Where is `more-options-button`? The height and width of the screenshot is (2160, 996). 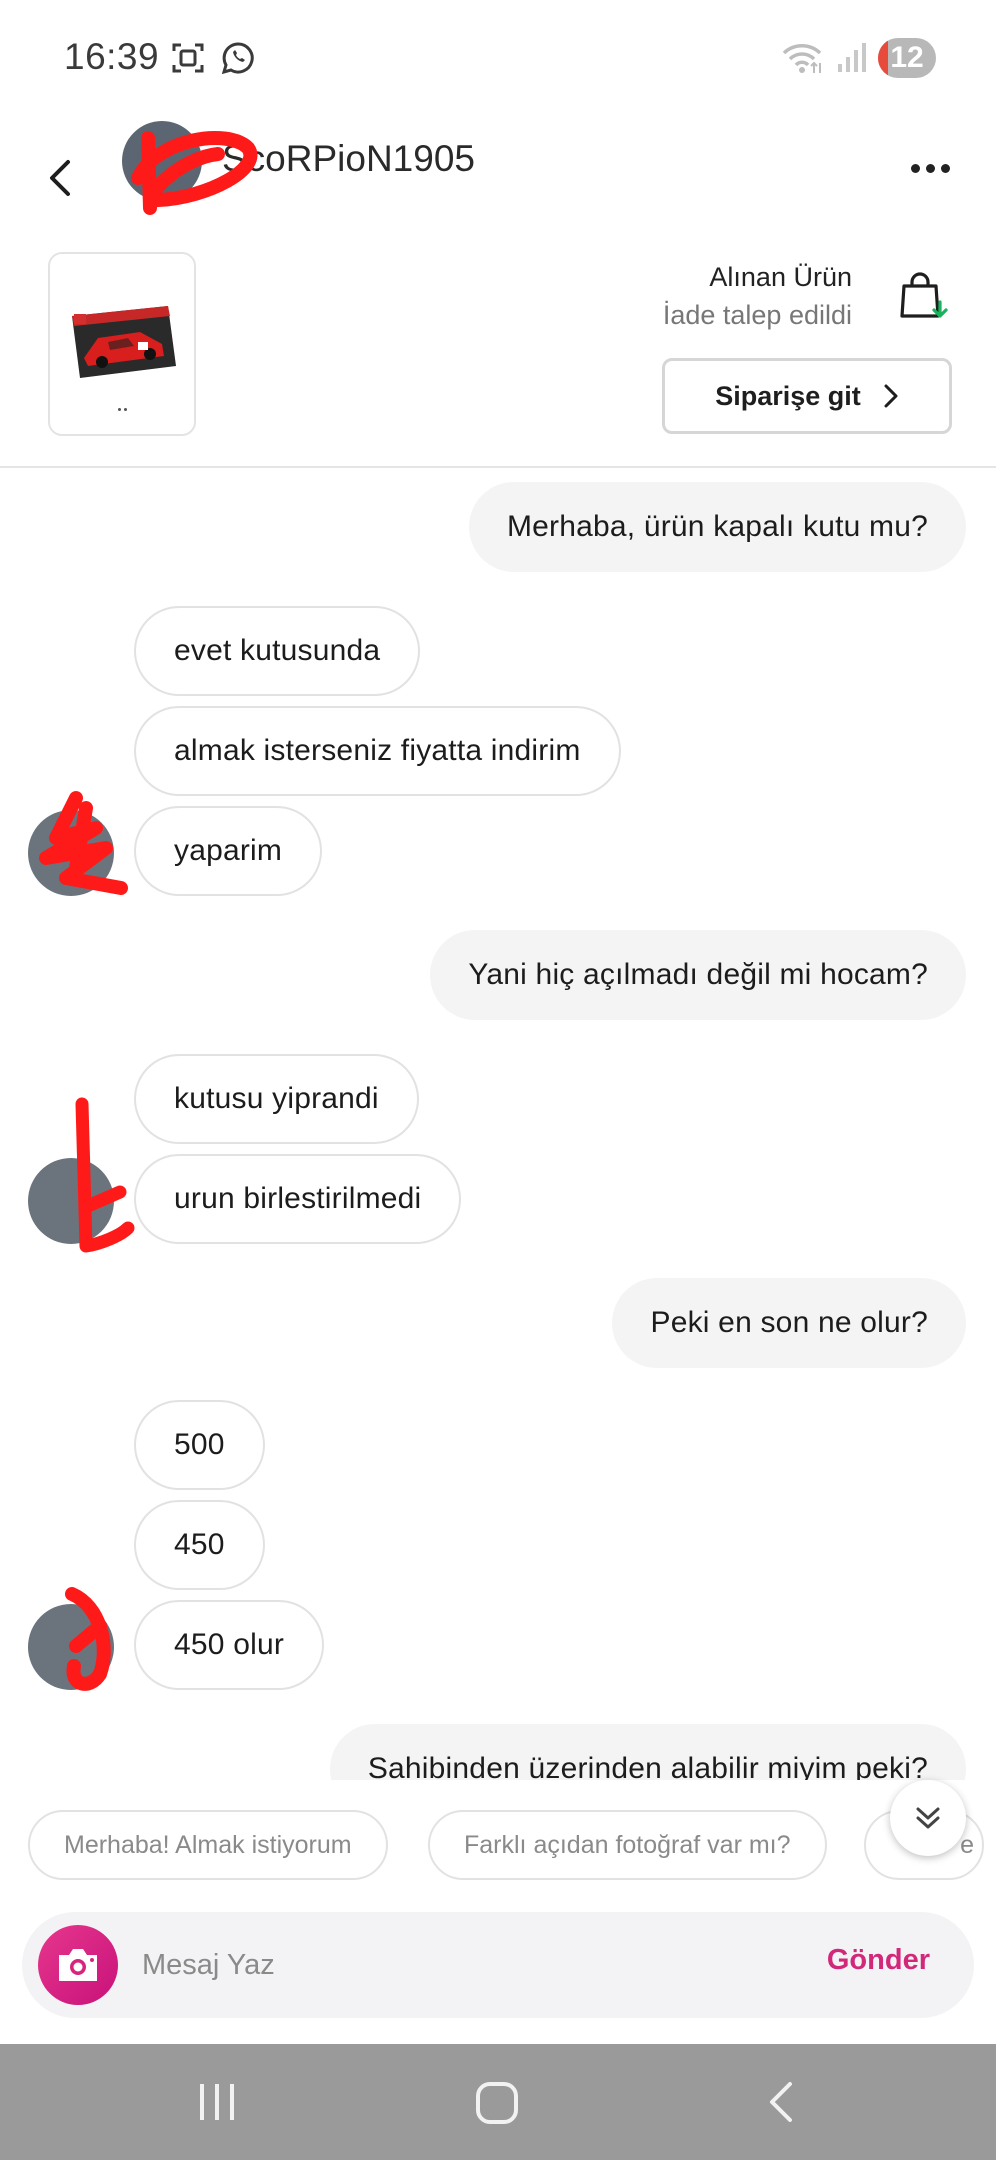
more-options-button is located at coordinates (930, 168).